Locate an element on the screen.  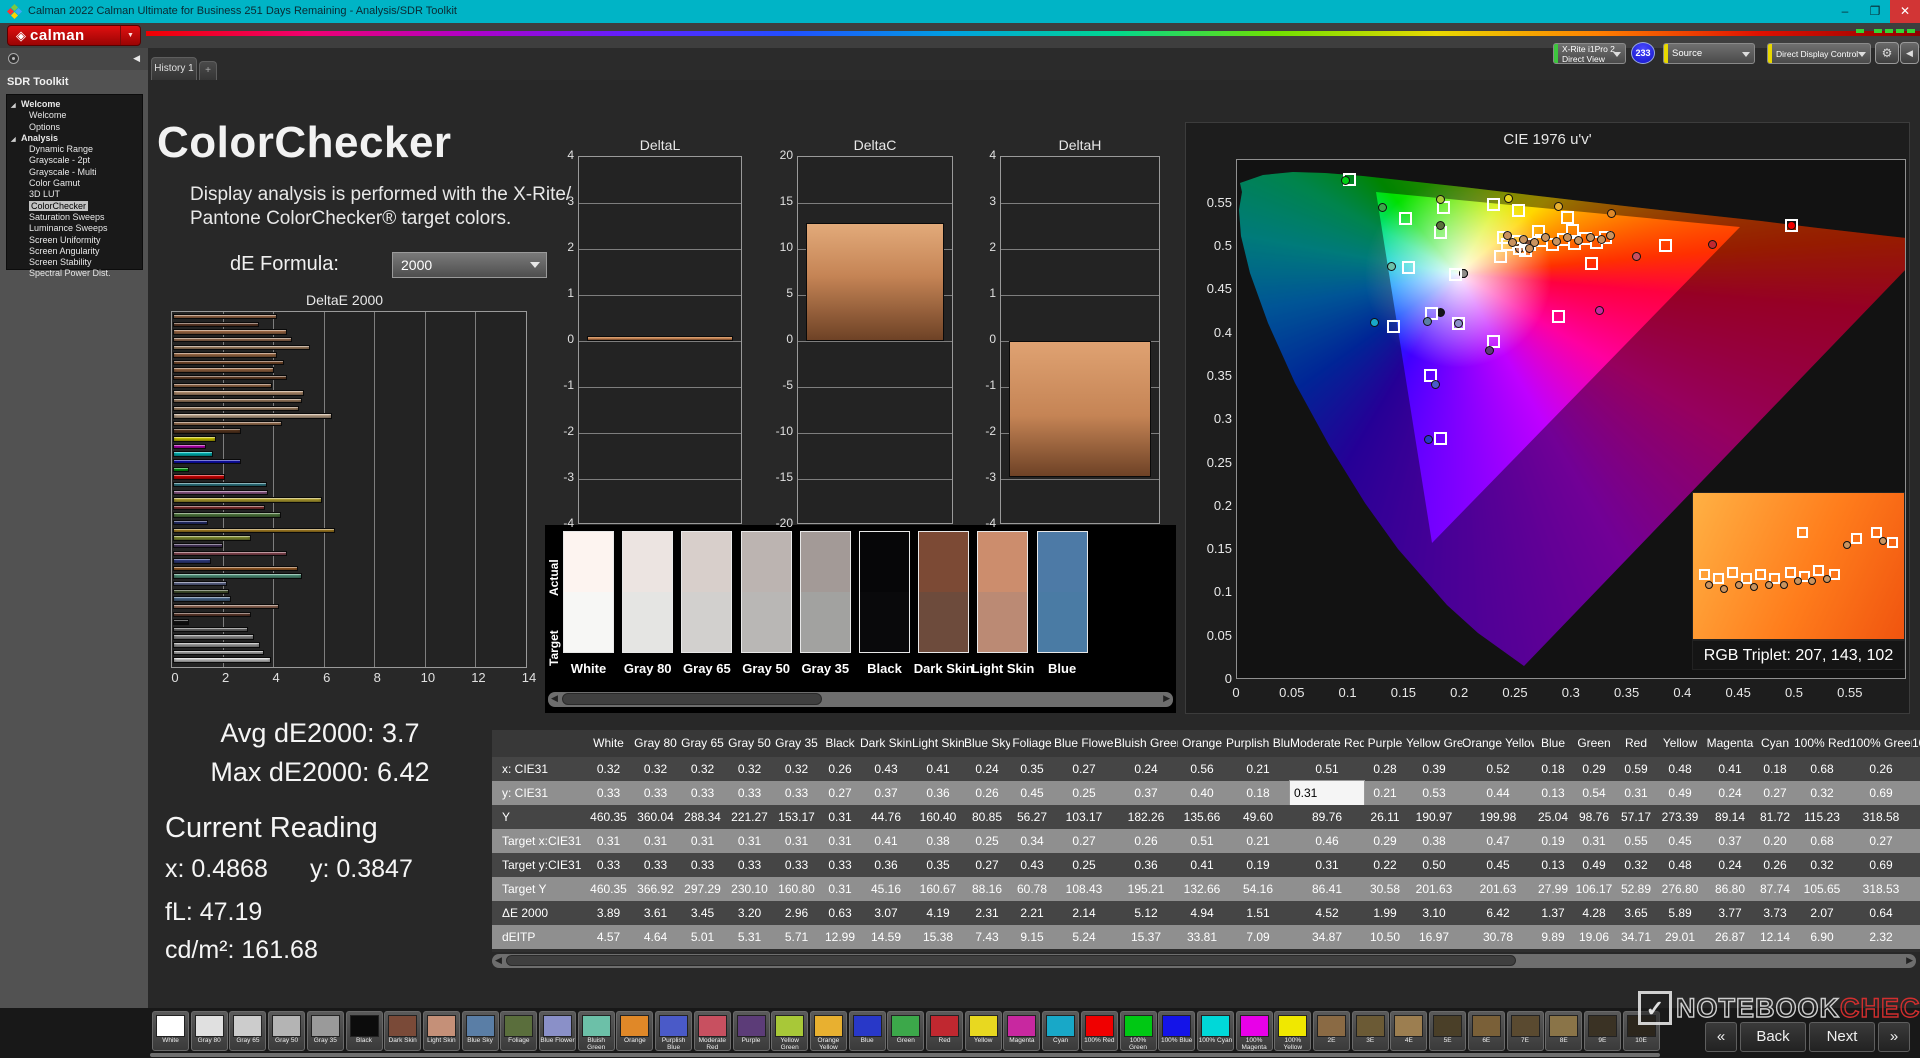
pattern-button-6e: 6E is located at coordinates (1486, 1031).